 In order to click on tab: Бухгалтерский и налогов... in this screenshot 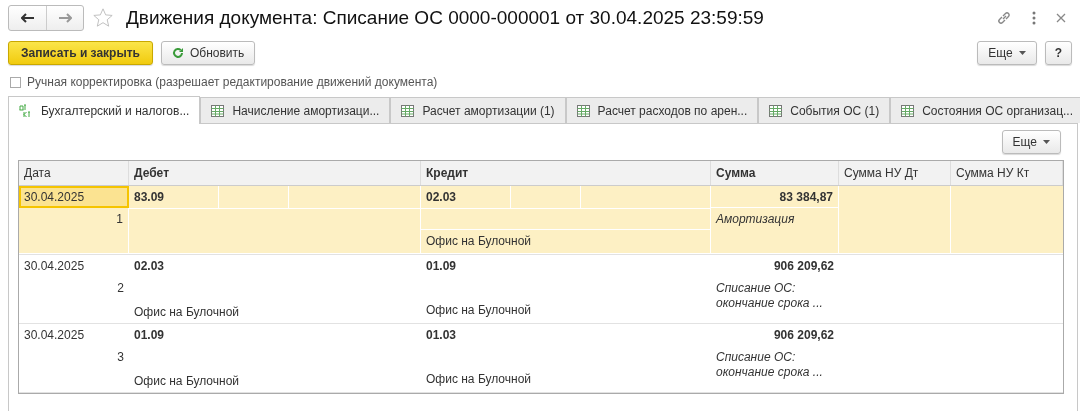, I will do `click(104, 110)`.